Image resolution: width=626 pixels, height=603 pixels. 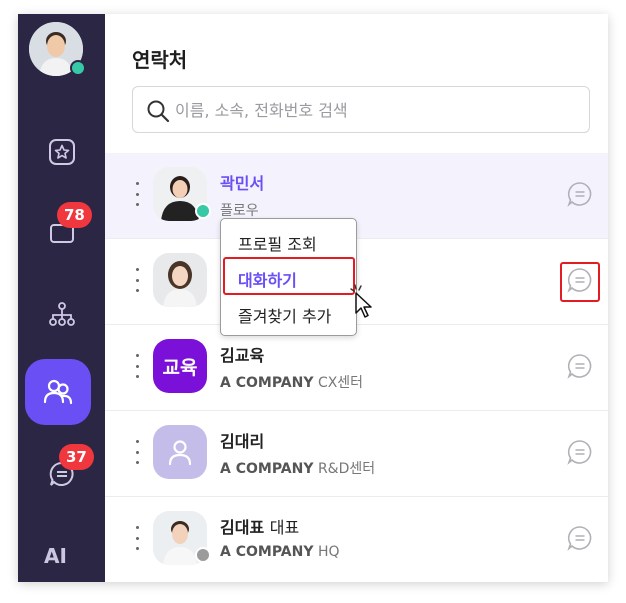 I want to click on contact-affiliation: A COMPANY HQ, so click(x=280, y=552).